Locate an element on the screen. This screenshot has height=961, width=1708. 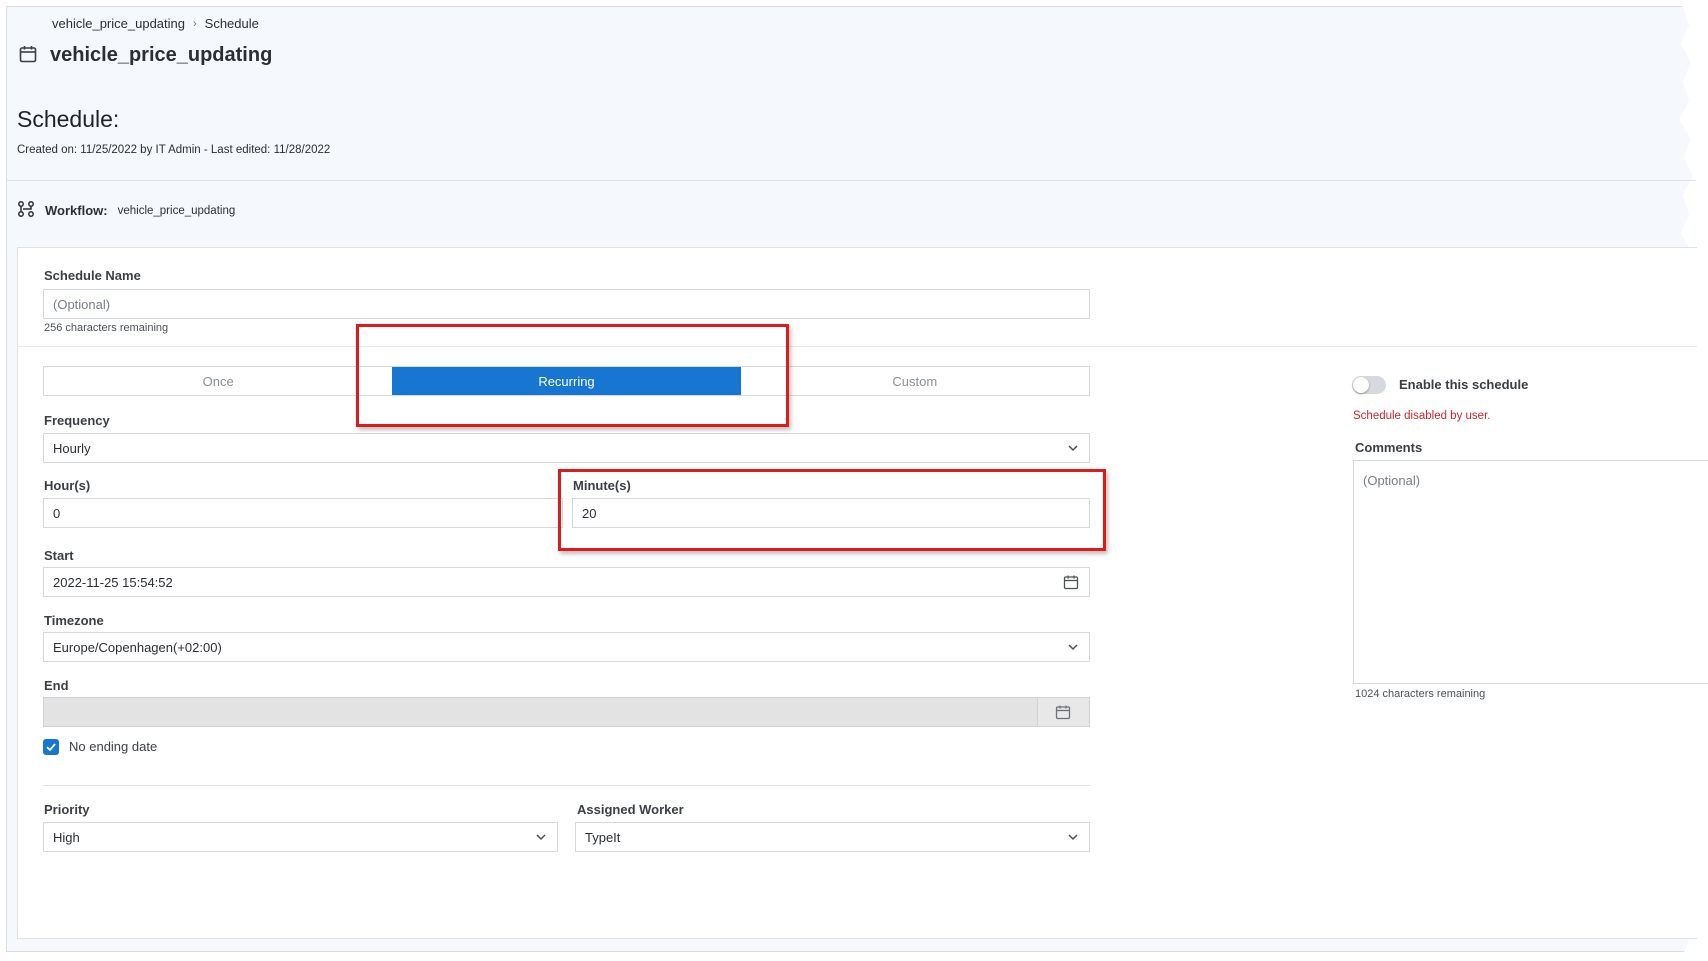
frequency-value: Hourly is located at coordinates (72, 448).